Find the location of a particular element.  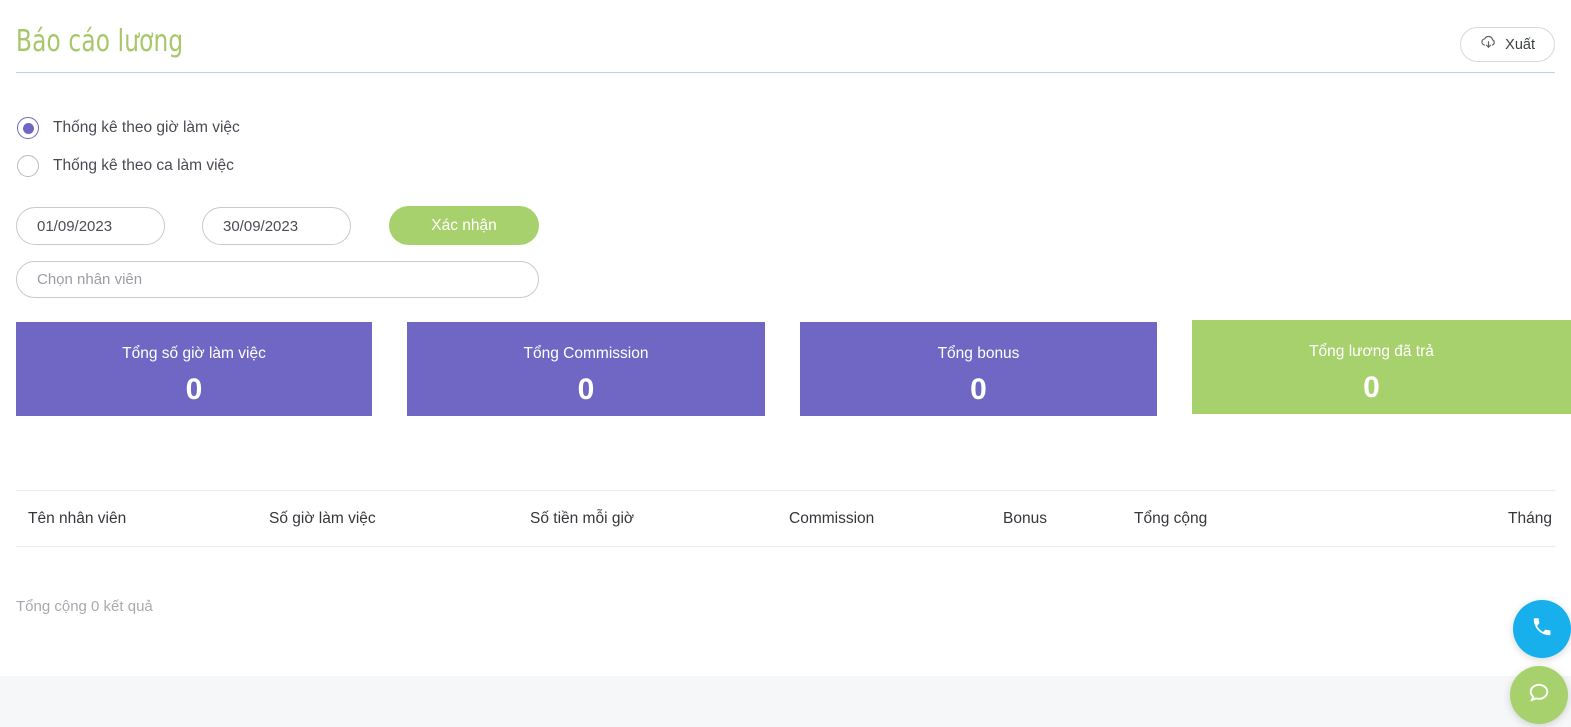

stat-card-total-bonus-value: 0 is located at coordinates (978, 389).